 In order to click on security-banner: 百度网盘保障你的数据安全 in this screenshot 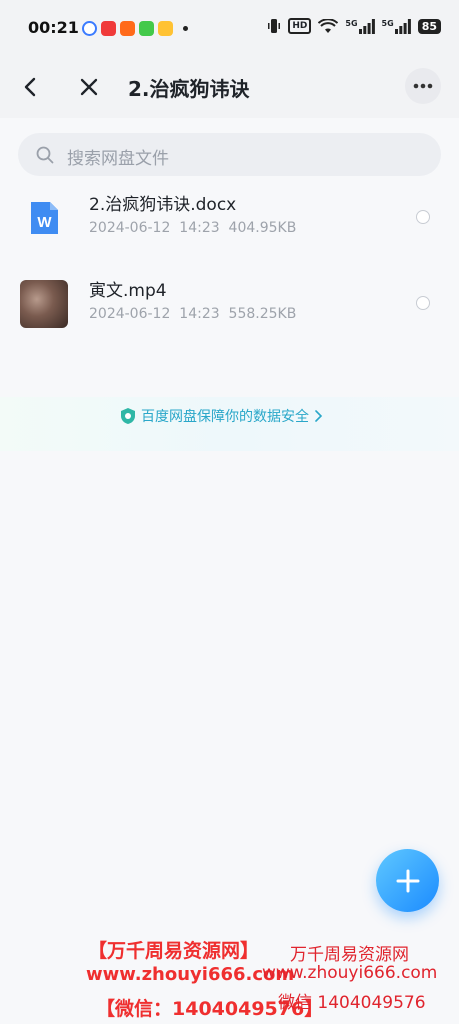, I will do `click(229, 424)`.